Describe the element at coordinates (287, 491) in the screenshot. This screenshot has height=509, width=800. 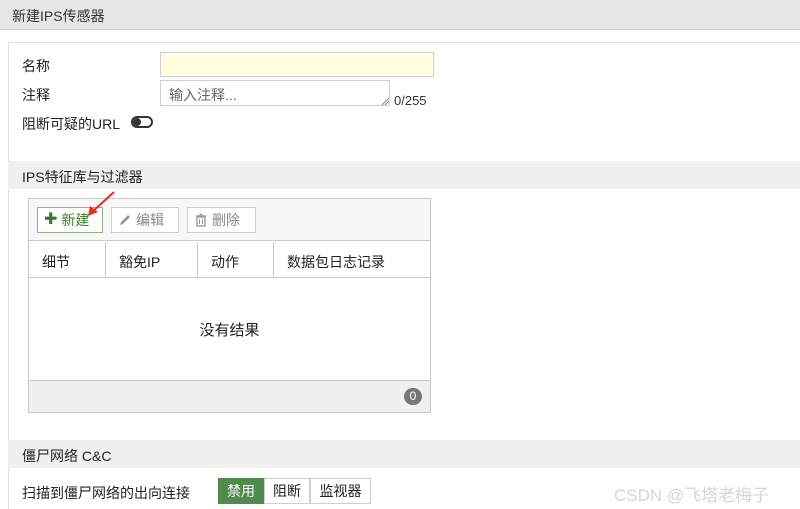
I see `option-block-button: 阻断` at that location.